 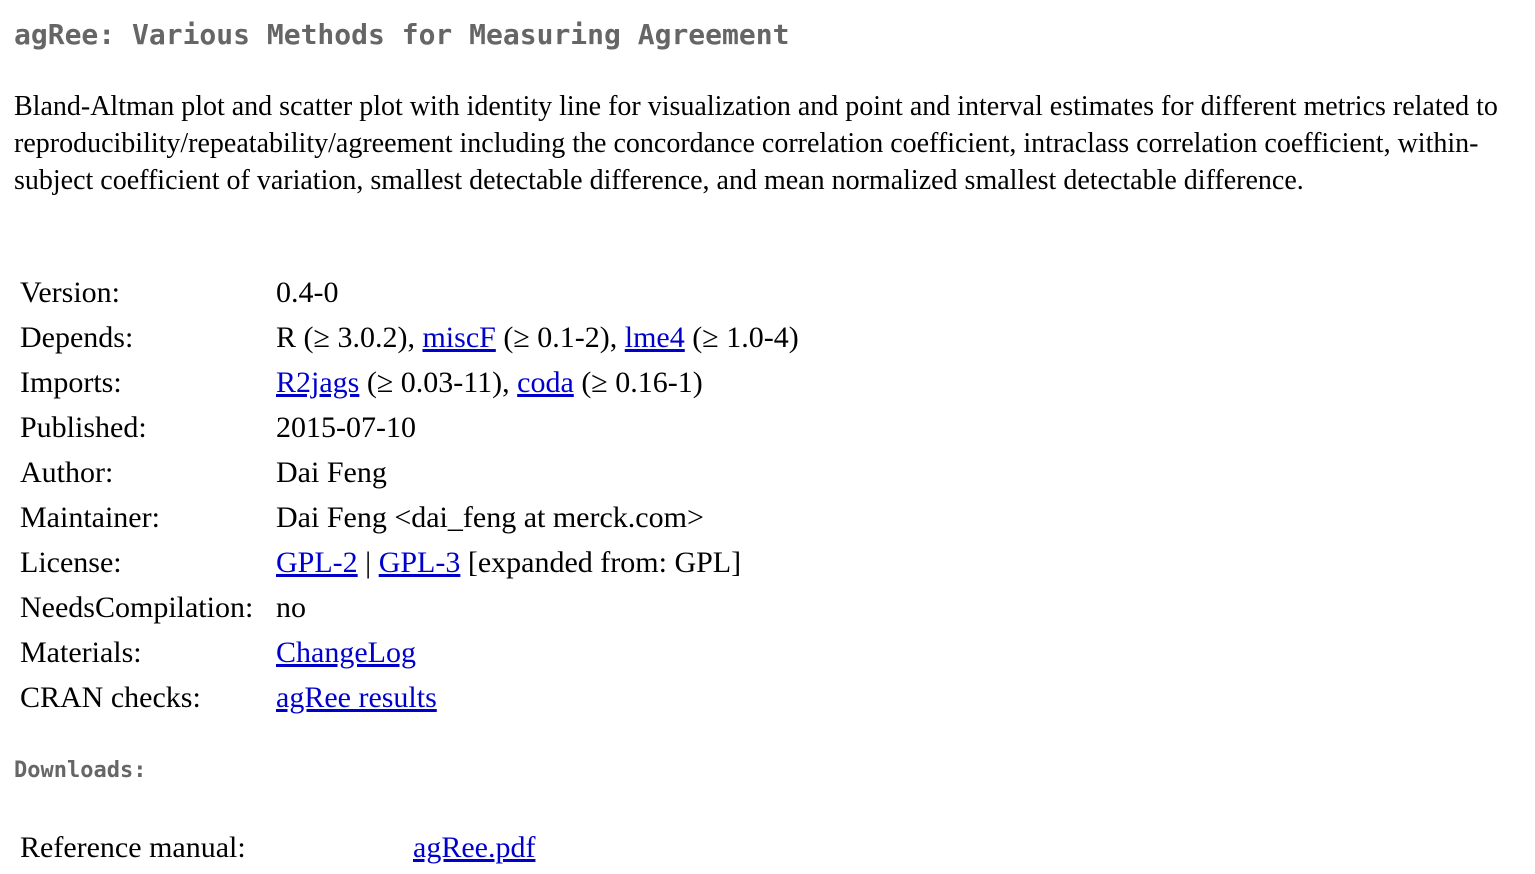 I want to click on version-value: 0.4-0, so click(x=307, y=292).